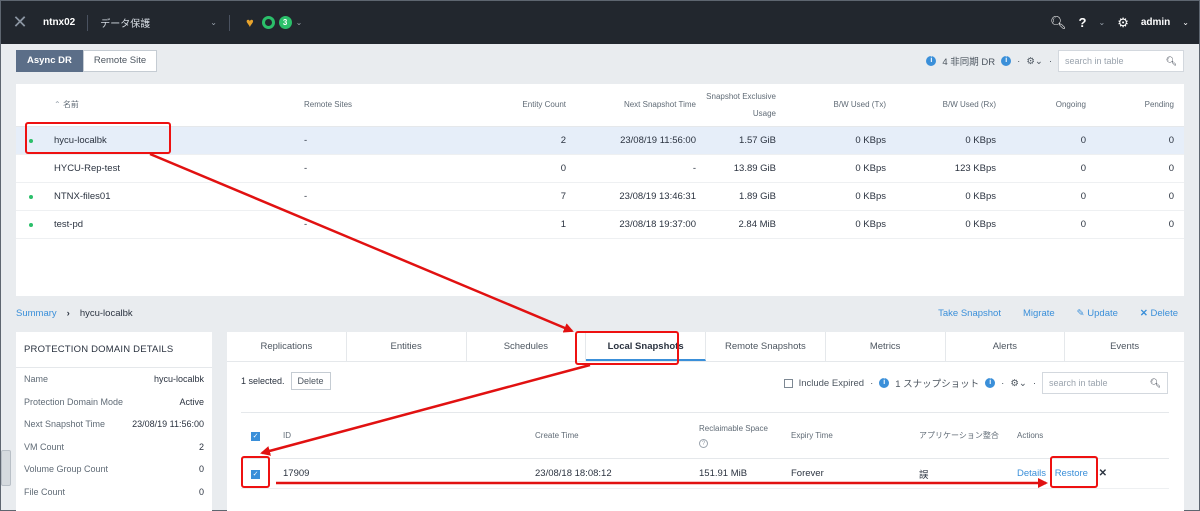 Image resolution: width=1200 pixels, height=511 pixels. Describe the element at coordinates (1094, 61) in the screenshot. I see `search-placeholder: search in table` at that location.